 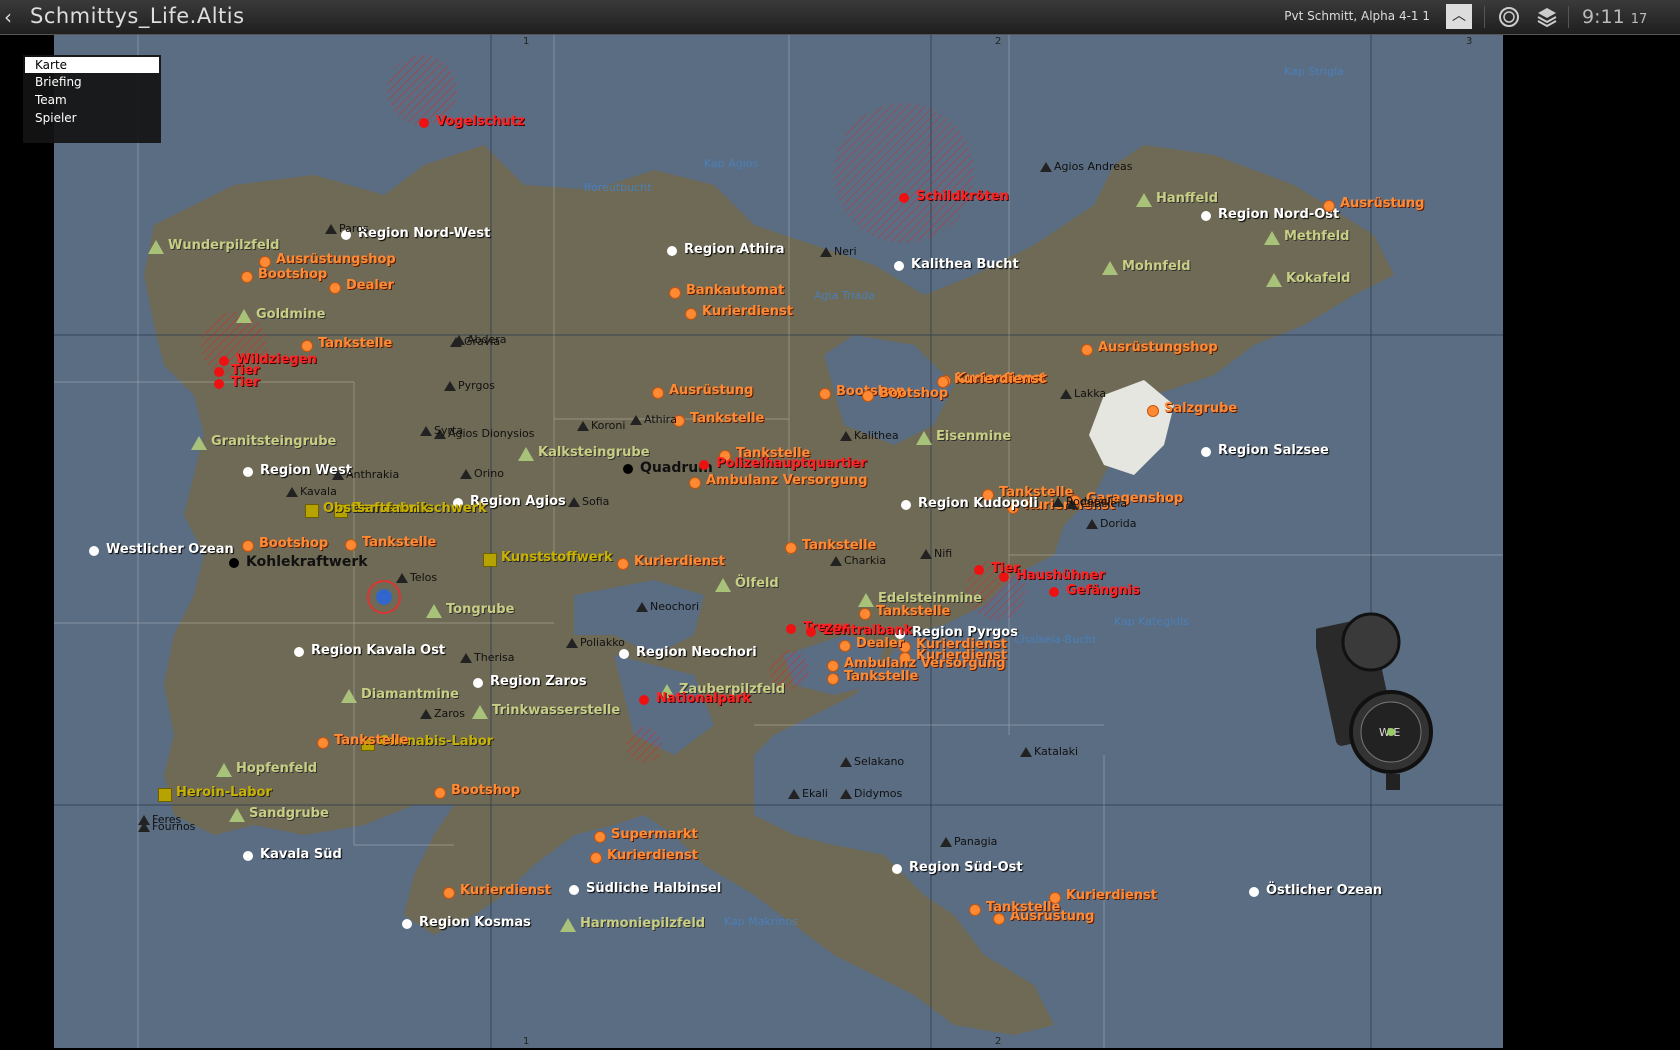 What do you see at coordinates (1373, 699) in the screenshot?
I see `compass-icon: W E` at bounding box center [1373, 699].